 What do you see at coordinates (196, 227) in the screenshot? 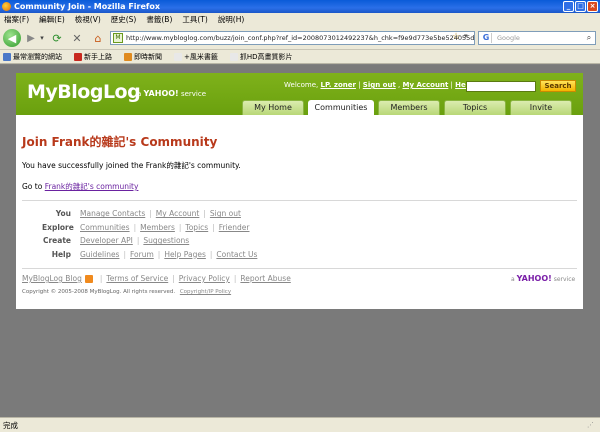
I see `topics-link: Topics` at bounding box center [196, 227].